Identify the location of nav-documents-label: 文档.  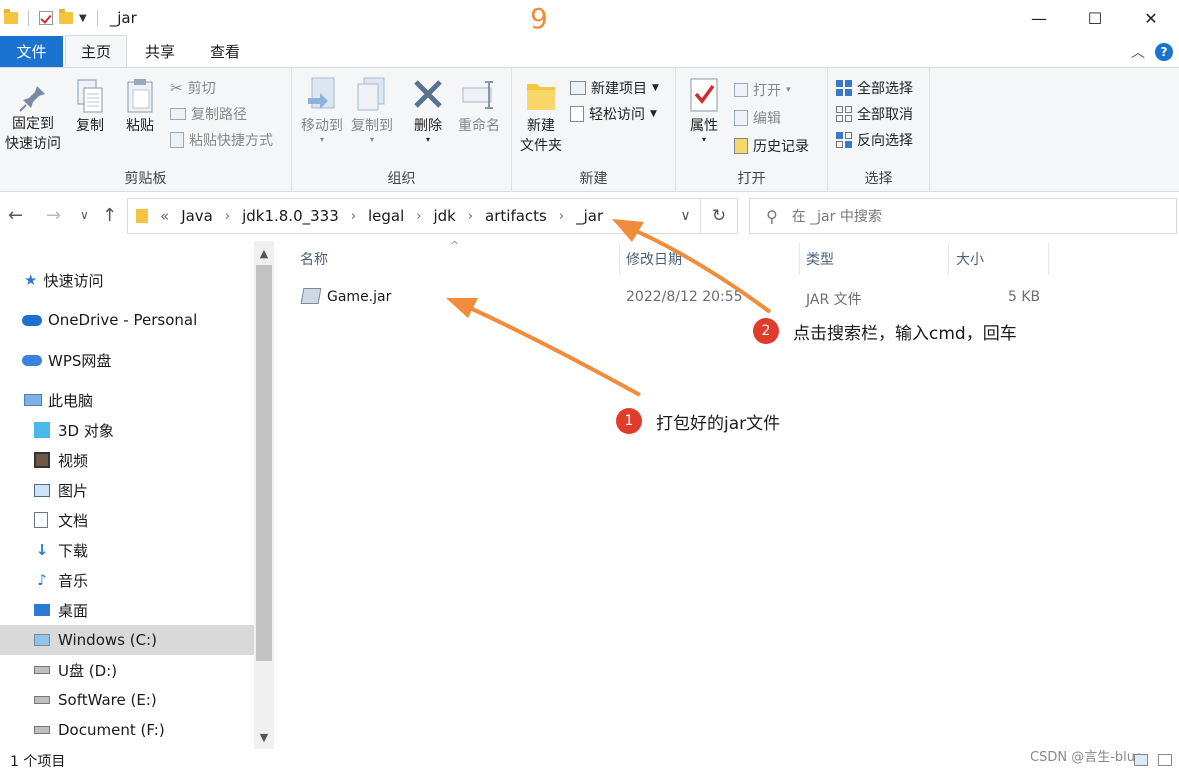
(73, 520).